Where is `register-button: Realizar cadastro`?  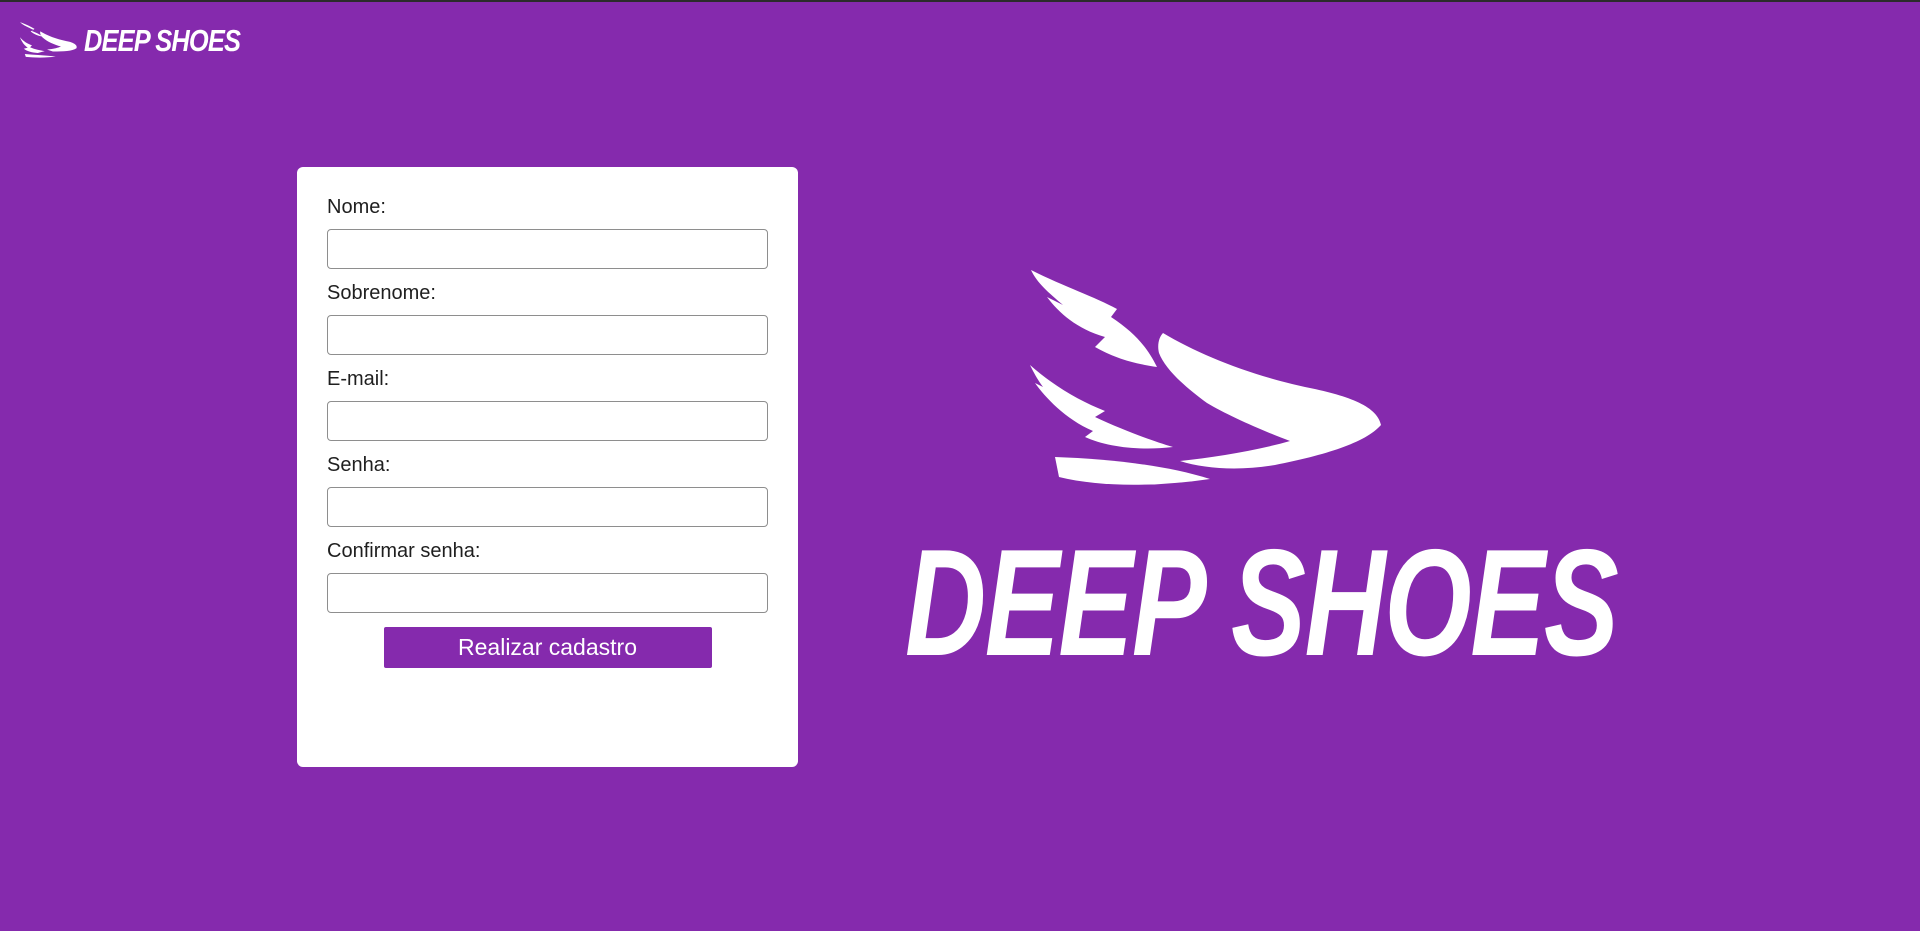 register-button: Realizar cadastro is located at coordinates (547, 647).